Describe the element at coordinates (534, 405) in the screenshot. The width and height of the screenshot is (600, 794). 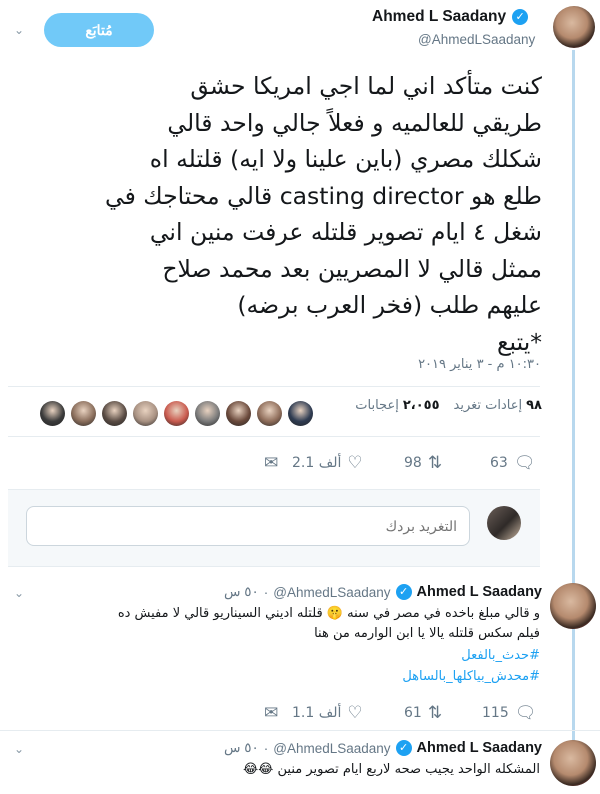
I see `retweets-count: ٩٨` at that location.